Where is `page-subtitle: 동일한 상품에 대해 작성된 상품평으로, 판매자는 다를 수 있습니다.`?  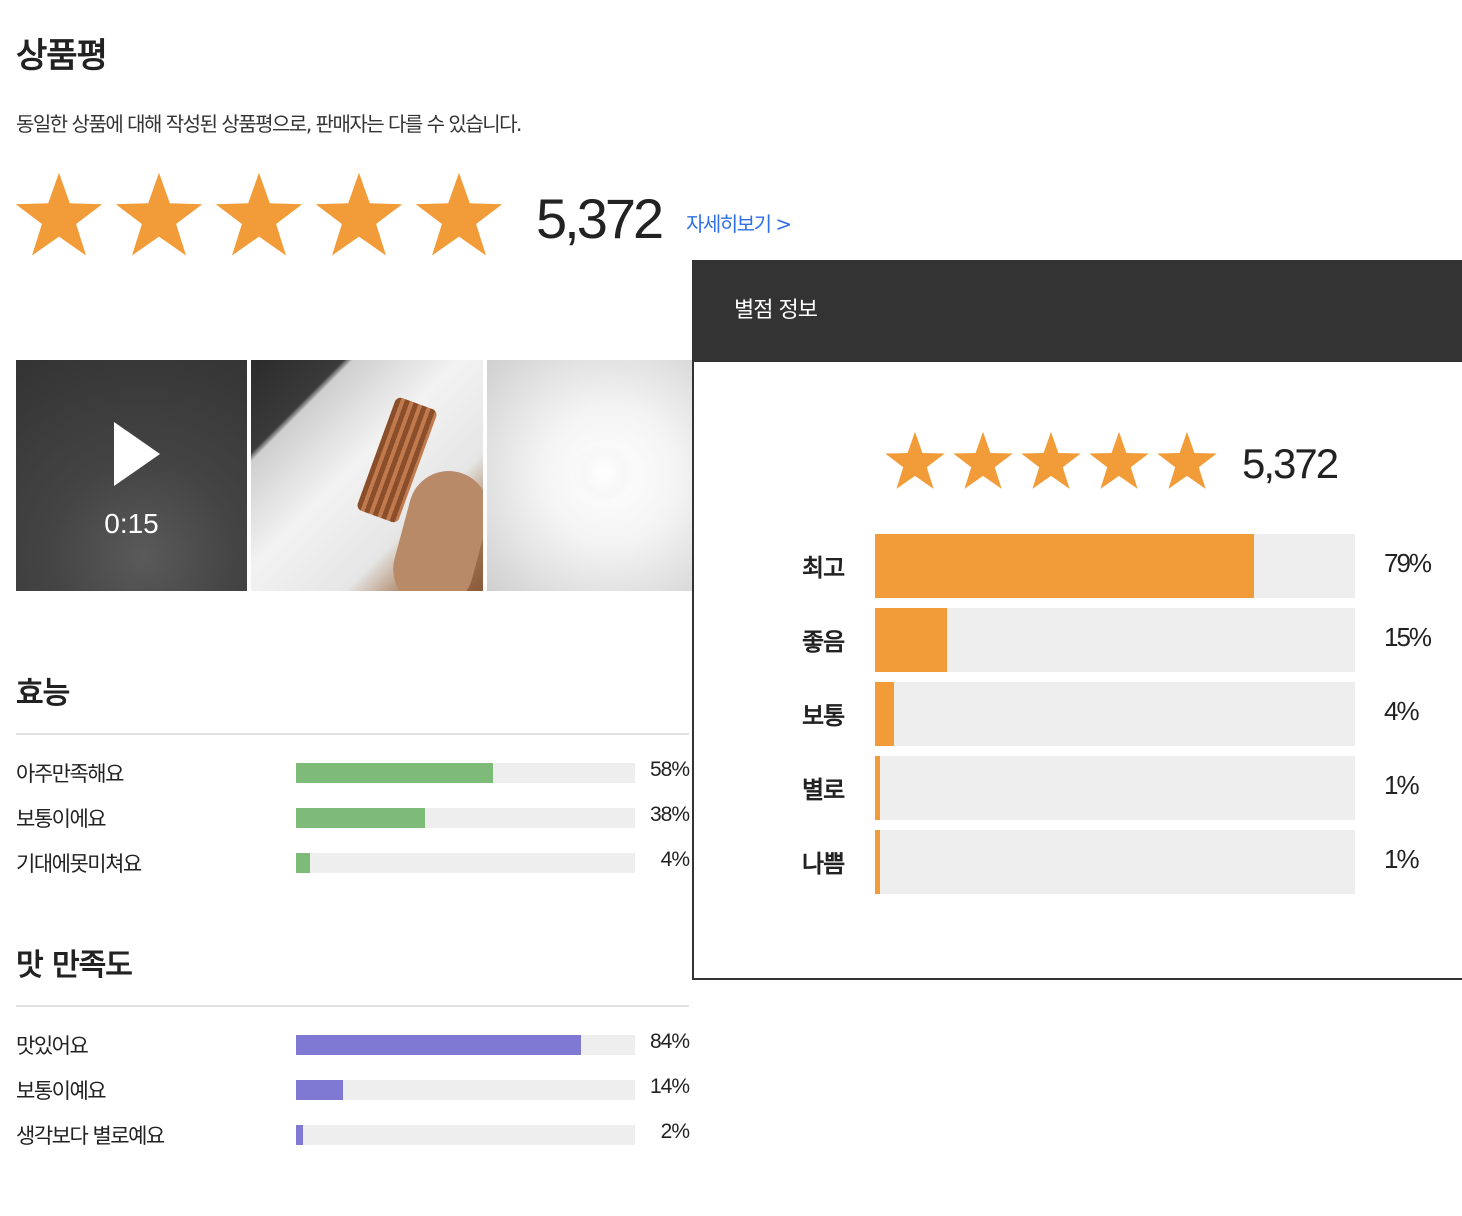 page-subtitle: 동일한 상품에 대해 작성된 상품평으로, 판매자는 다를 수 있습니다. is located at coordinates (269, 124).